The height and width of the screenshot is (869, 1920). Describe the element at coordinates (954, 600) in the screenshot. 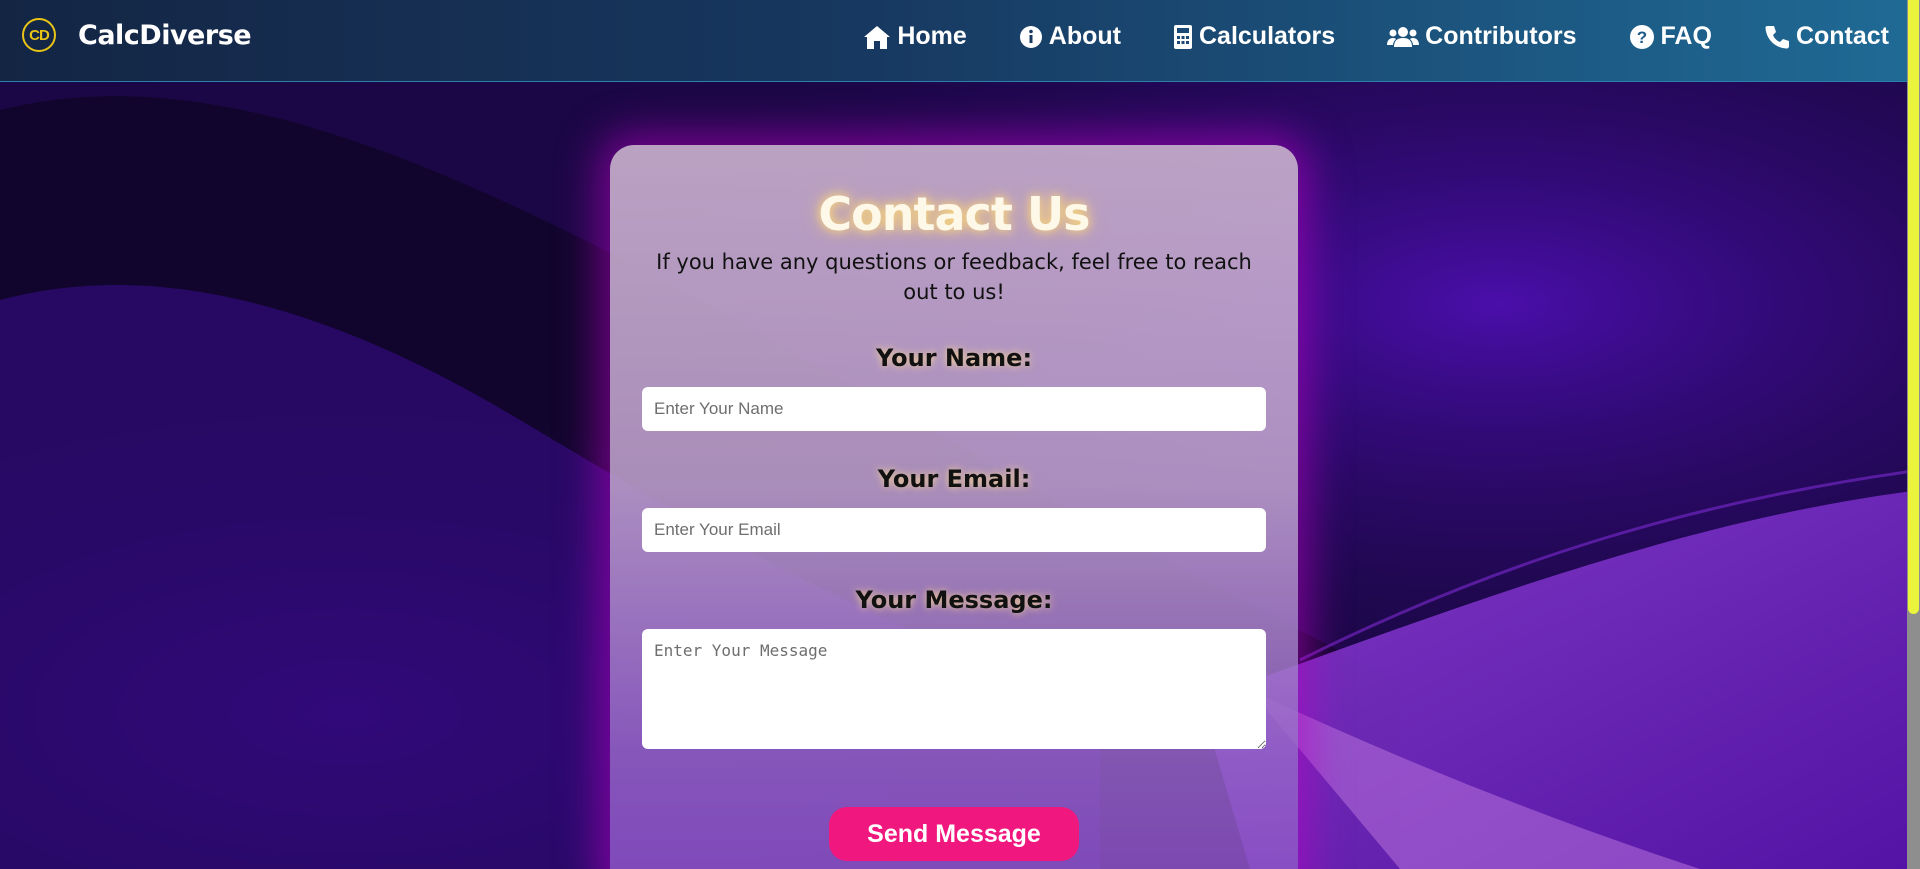

I see `message-label: Your Message:` at that location.